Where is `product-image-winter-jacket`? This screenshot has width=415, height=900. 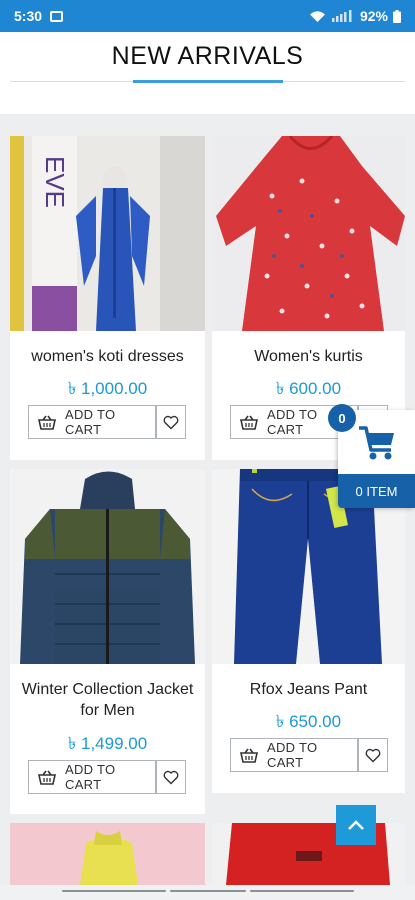 product-image-winter-jacket is located at coordinates (107, 566).